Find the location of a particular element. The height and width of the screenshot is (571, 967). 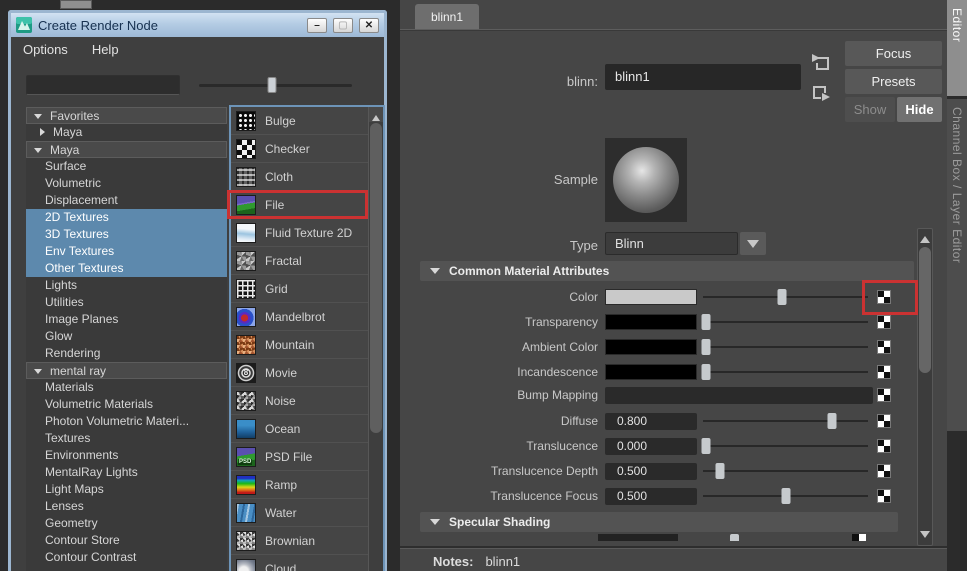

tree-item-env-textures: Env Textures is located at coordinates (126, 251).